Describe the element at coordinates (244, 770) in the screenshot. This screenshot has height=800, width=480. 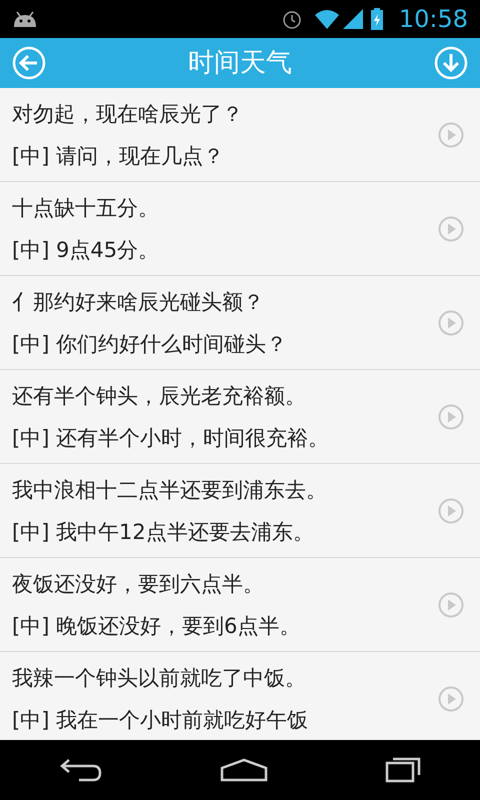
I see `home-icon` at that location.